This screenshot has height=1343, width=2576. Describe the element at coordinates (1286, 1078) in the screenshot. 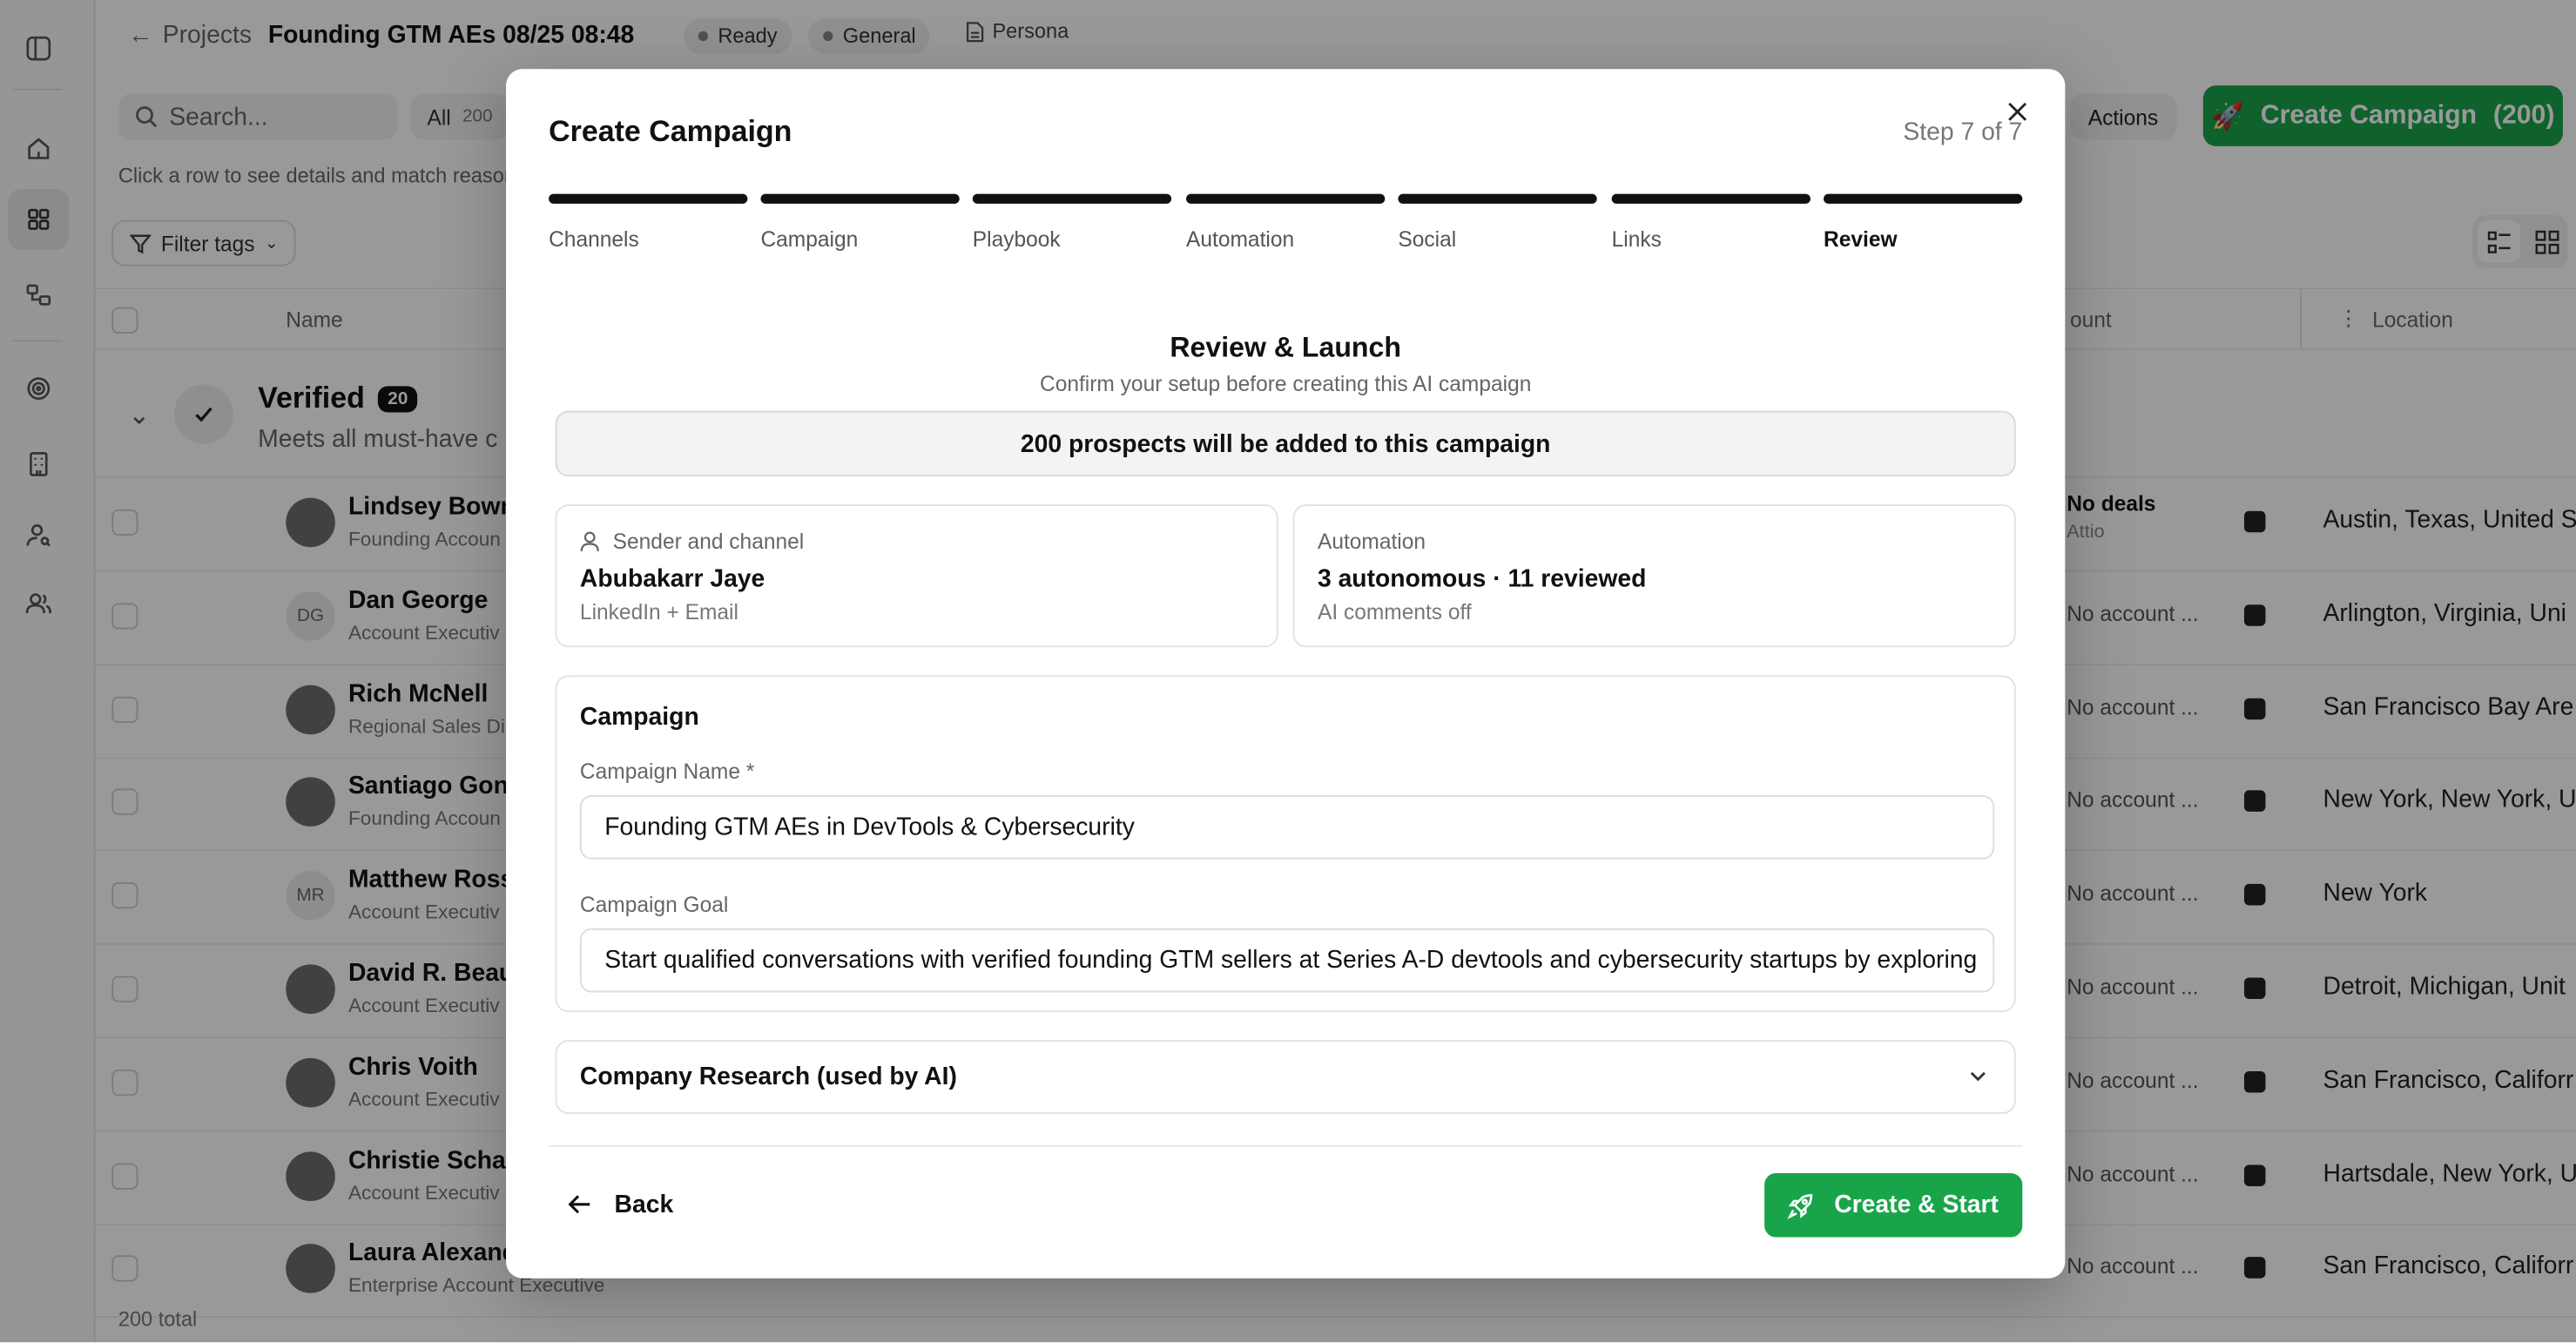

I see `company-research-accordion: Company Research (used by AI)` at that location.